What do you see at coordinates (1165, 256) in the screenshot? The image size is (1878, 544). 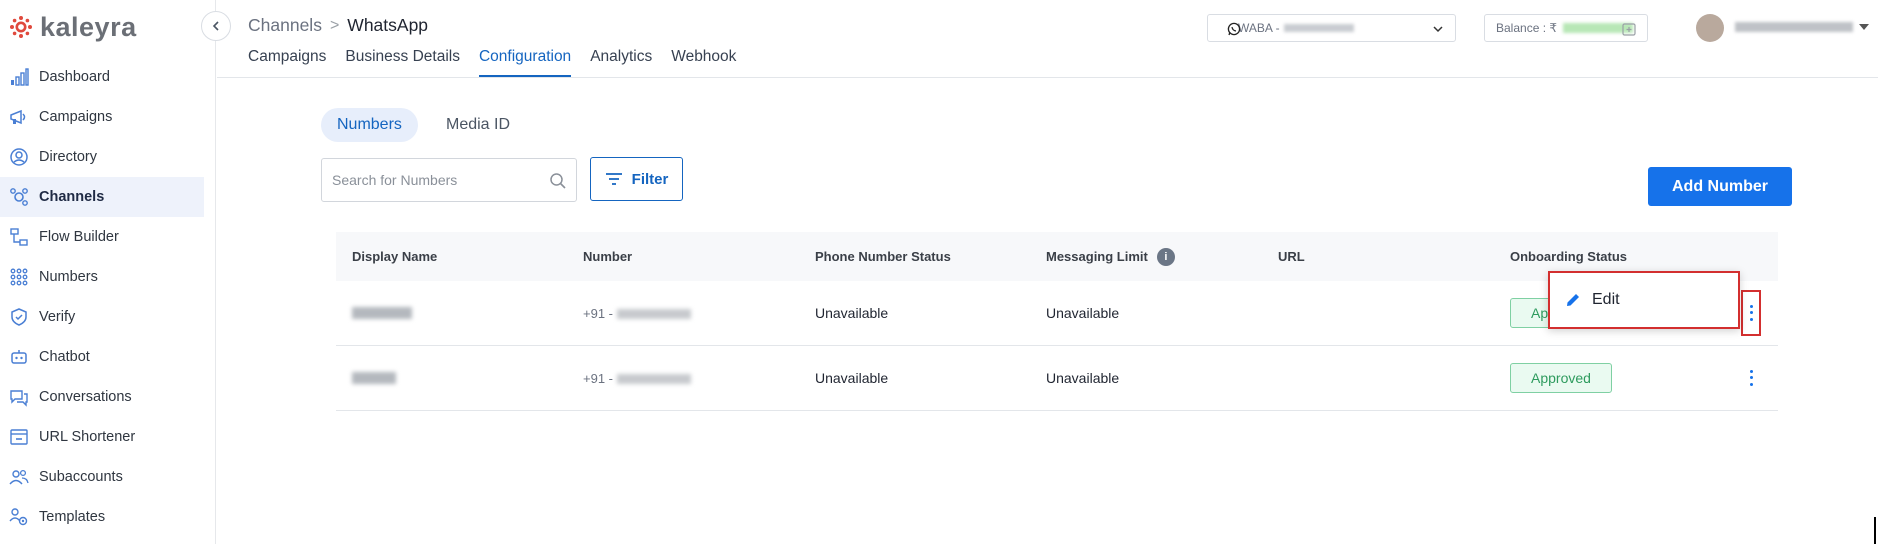 I see `info-icon: i` at bounding box center [1165, 256].